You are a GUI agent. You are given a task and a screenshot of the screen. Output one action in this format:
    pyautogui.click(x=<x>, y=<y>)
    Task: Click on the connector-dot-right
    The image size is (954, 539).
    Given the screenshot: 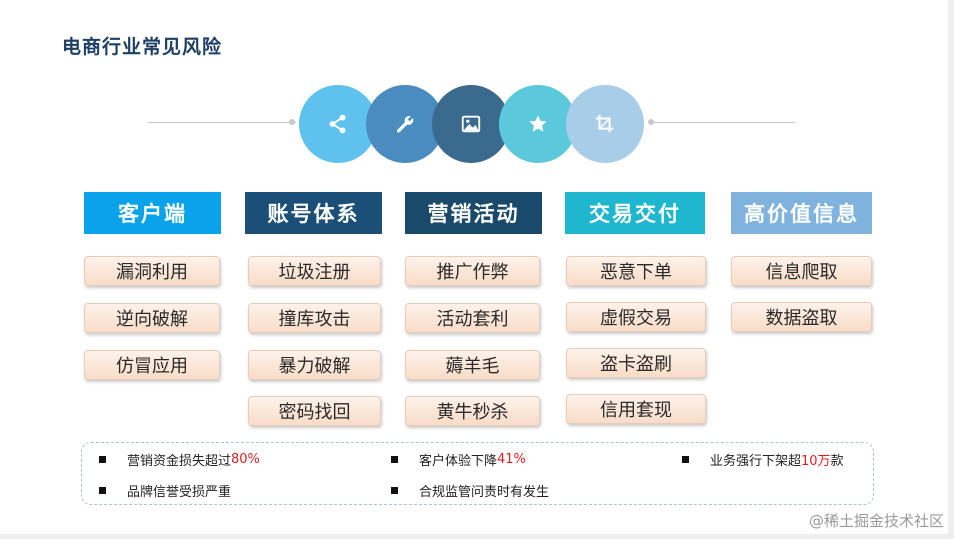 What is the action you would take?
    pyautogui.click(x=651, y=122)
    